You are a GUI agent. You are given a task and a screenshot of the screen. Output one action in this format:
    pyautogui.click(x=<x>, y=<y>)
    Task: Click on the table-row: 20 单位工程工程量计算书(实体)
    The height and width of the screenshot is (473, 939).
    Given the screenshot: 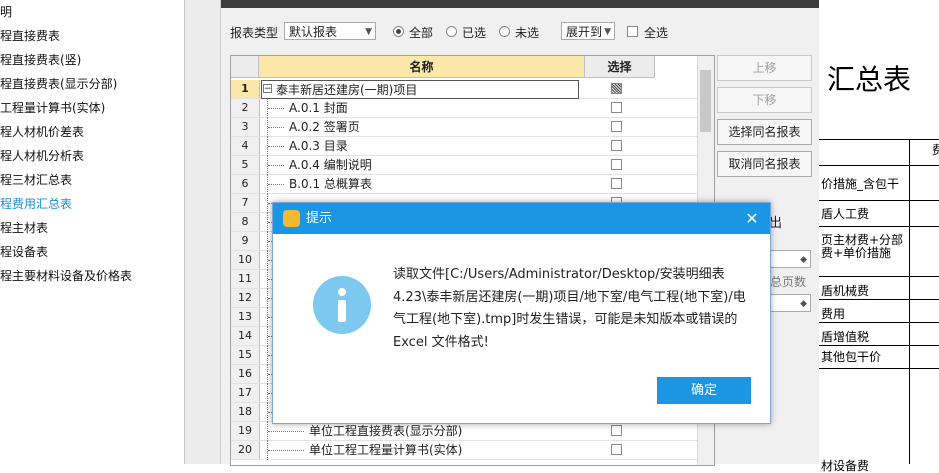 What is the action you would take?
    pyautogui.click(x=472, y=450)
    